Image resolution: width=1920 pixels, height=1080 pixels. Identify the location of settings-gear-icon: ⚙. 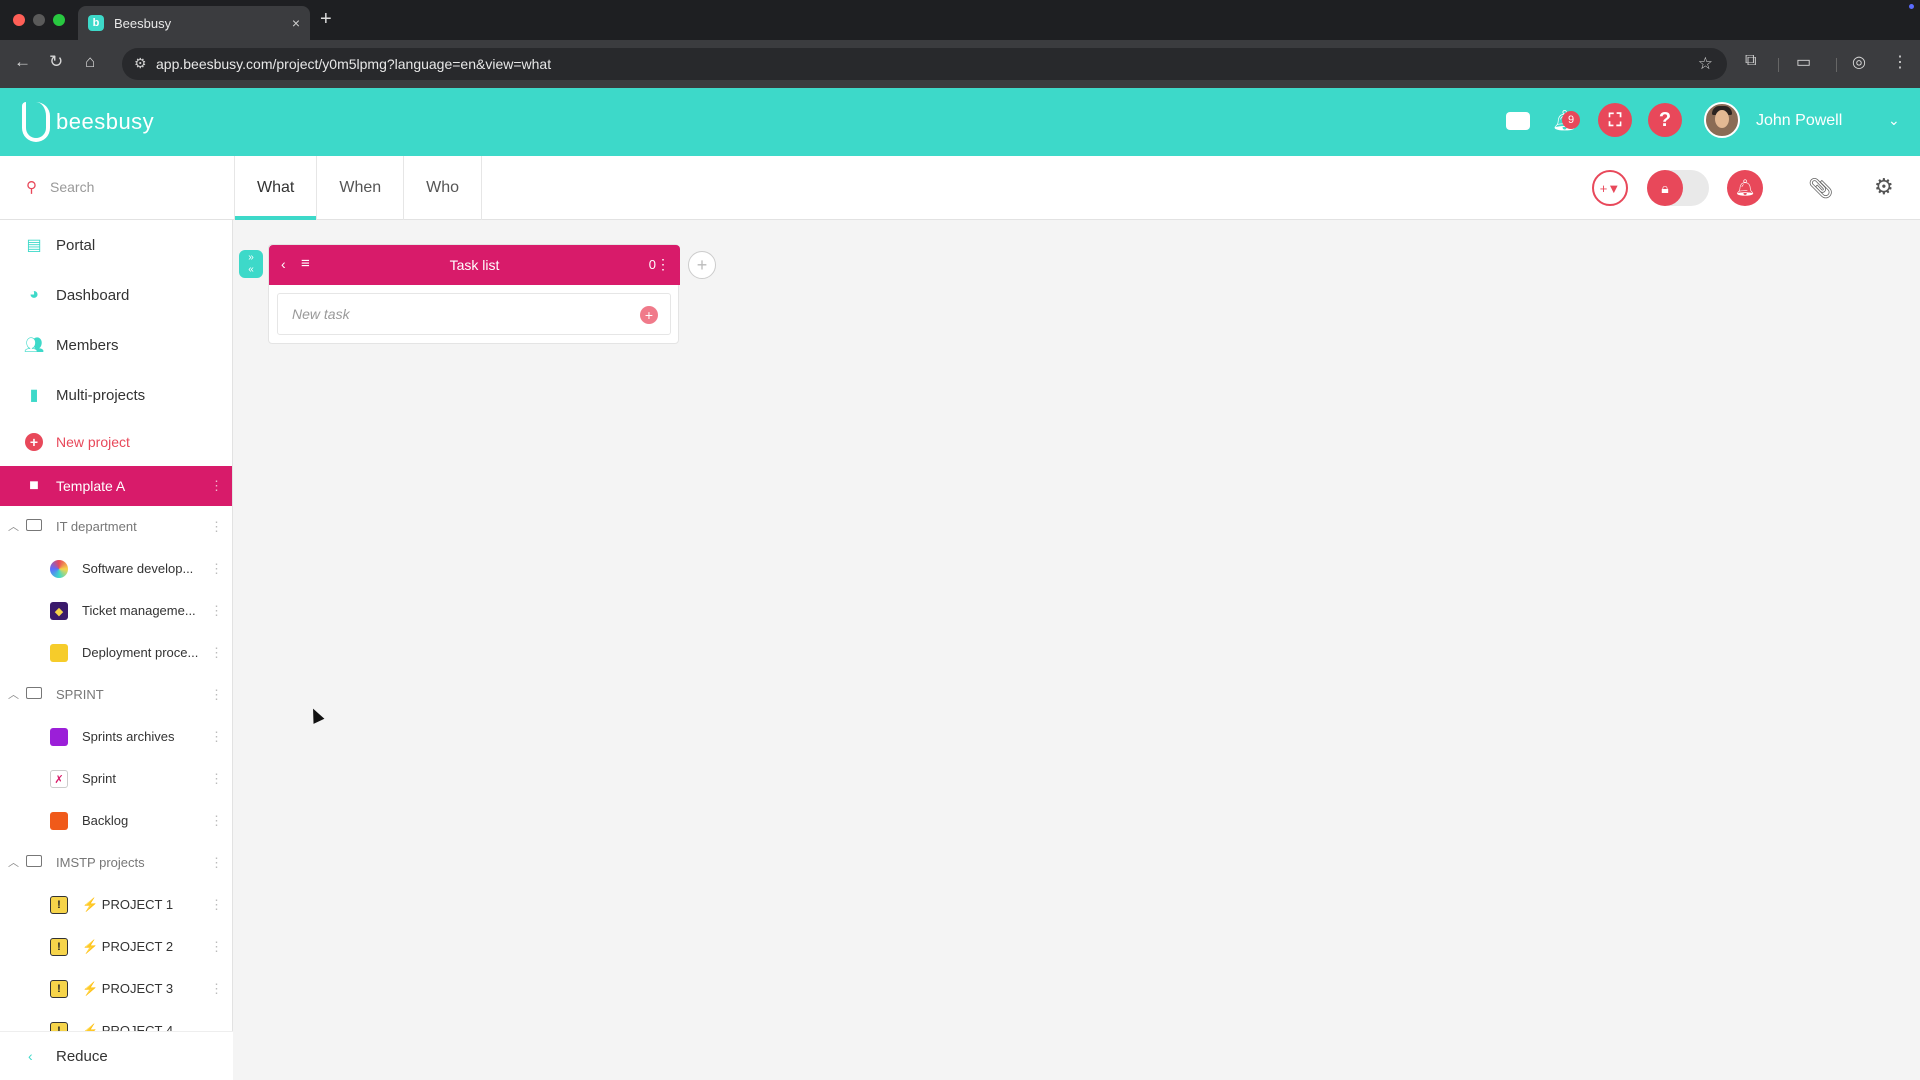
(1884, 187).